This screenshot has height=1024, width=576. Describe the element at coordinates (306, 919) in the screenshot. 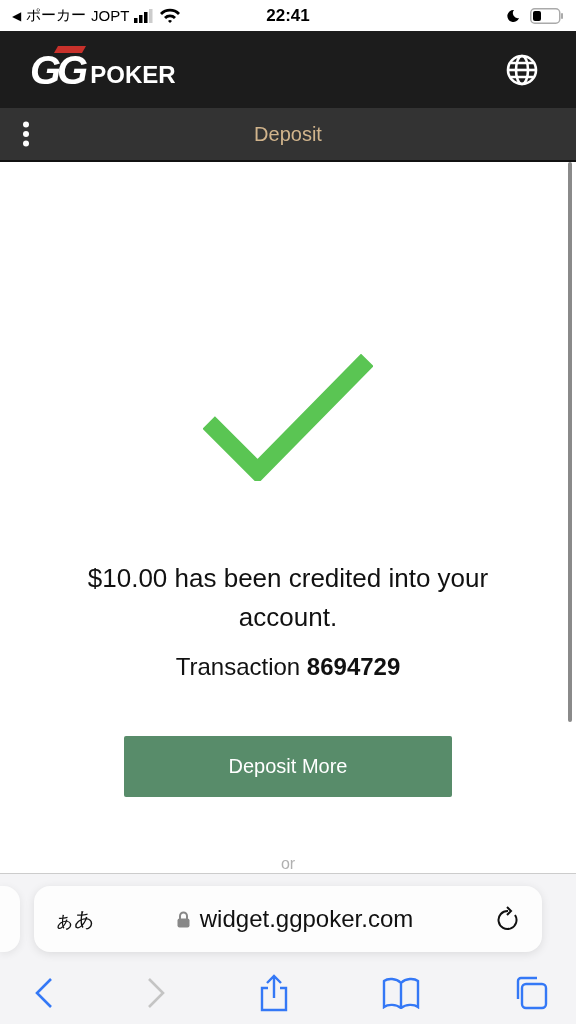

I see `url-text: widget.ggpoker.com` at that location.